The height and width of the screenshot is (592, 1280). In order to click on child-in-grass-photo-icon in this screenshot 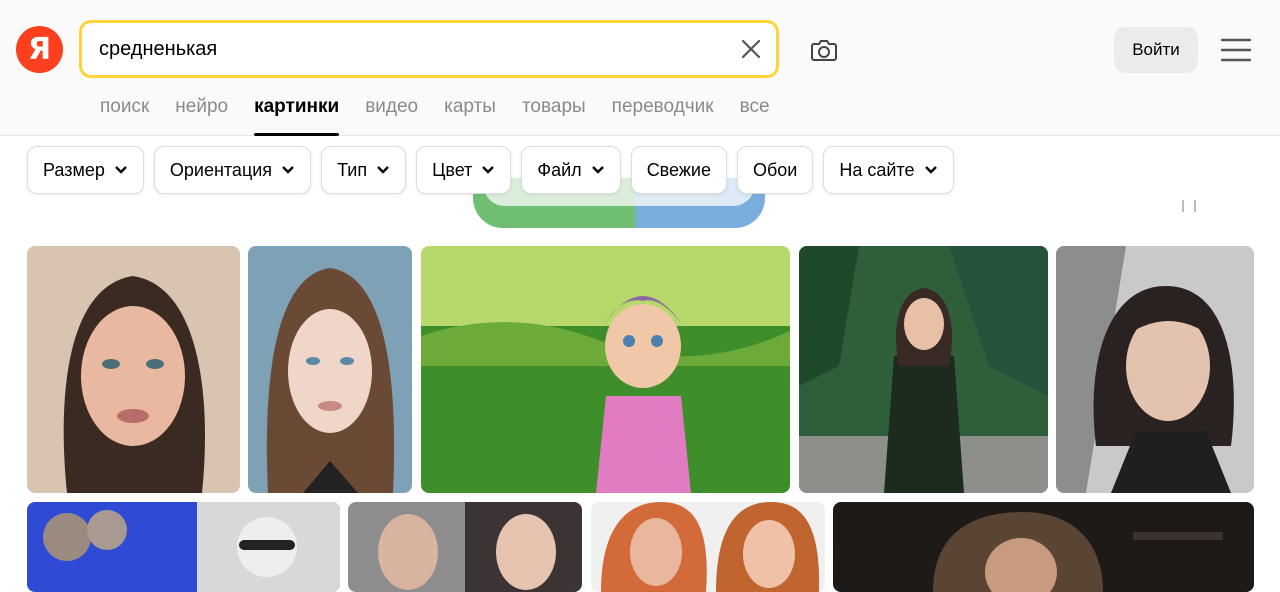, I will do `click(605, 369)`.